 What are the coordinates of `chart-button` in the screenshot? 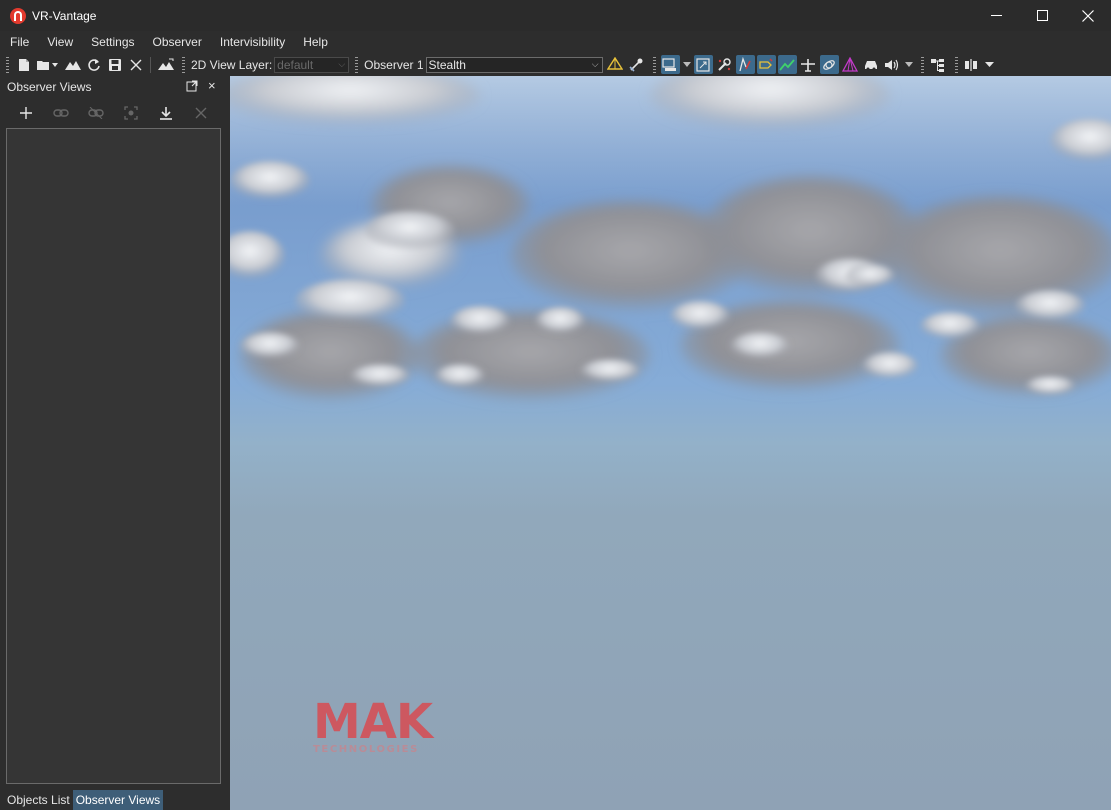 It's located at (787, 64).